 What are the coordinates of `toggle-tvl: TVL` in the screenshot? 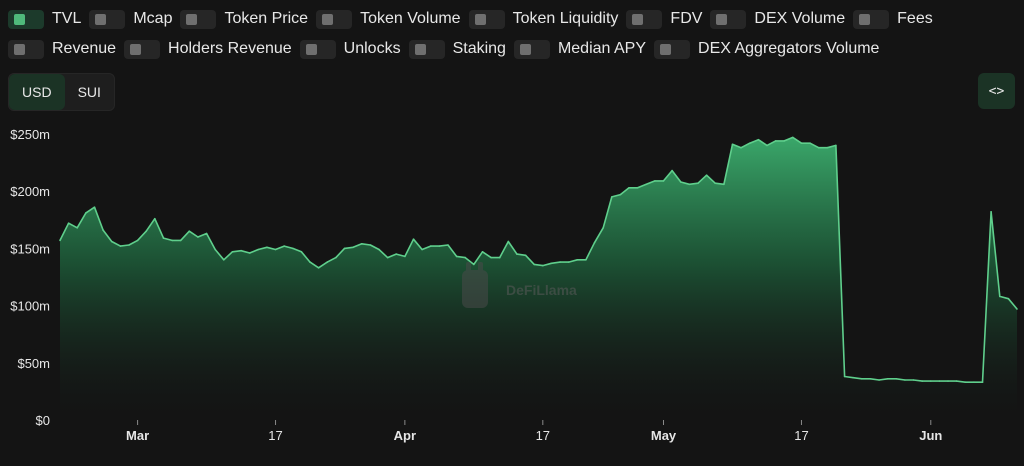 It's located at (45, 19).